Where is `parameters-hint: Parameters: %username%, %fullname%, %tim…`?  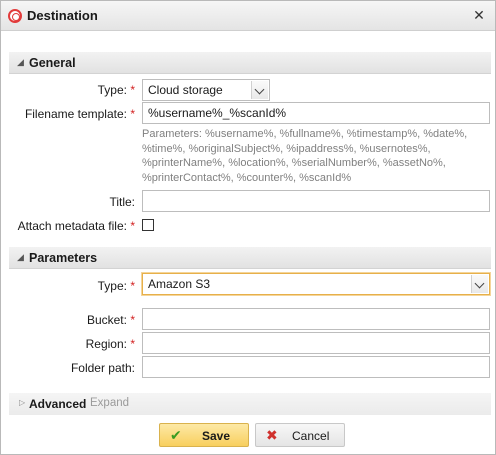
parameters-hint: Parameters: %username%, %fullname%, %tim… is located at coordinates (305, 156).